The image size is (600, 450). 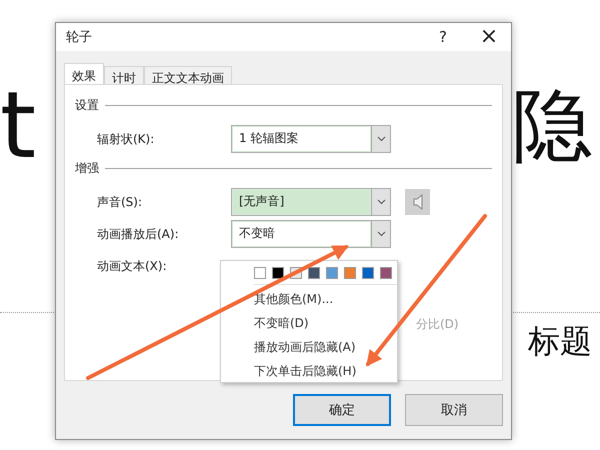 What do you see at coordinates (132, 266) in the screenshot?
I see `field-label: 动画文本(X):` at bounding box center [132, 266].